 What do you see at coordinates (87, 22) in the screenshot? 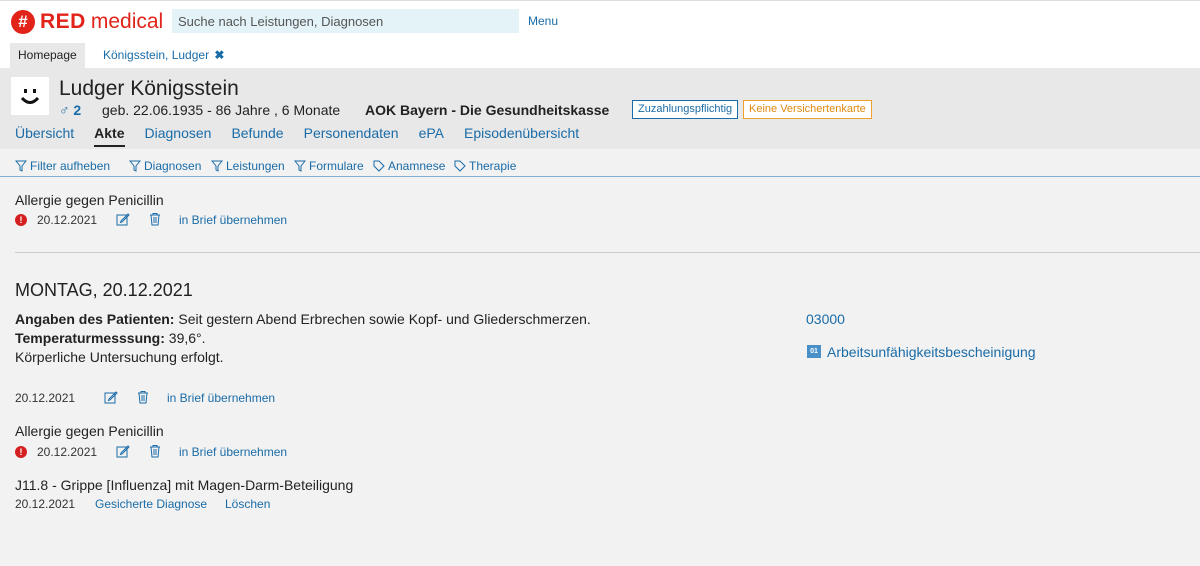
I see `app-logo: # RED medical` at bounding box center [87, 22].